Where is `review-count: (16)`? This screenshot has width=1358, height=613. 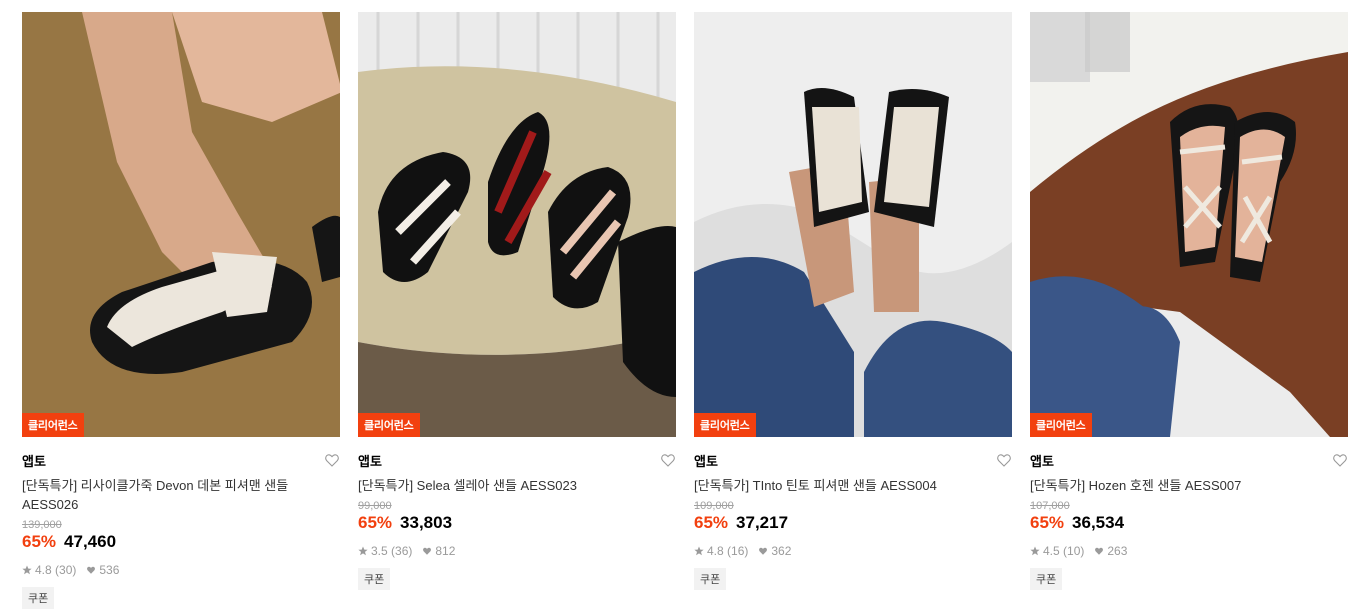 review-count: (16) is located at coordinates (738, 551).